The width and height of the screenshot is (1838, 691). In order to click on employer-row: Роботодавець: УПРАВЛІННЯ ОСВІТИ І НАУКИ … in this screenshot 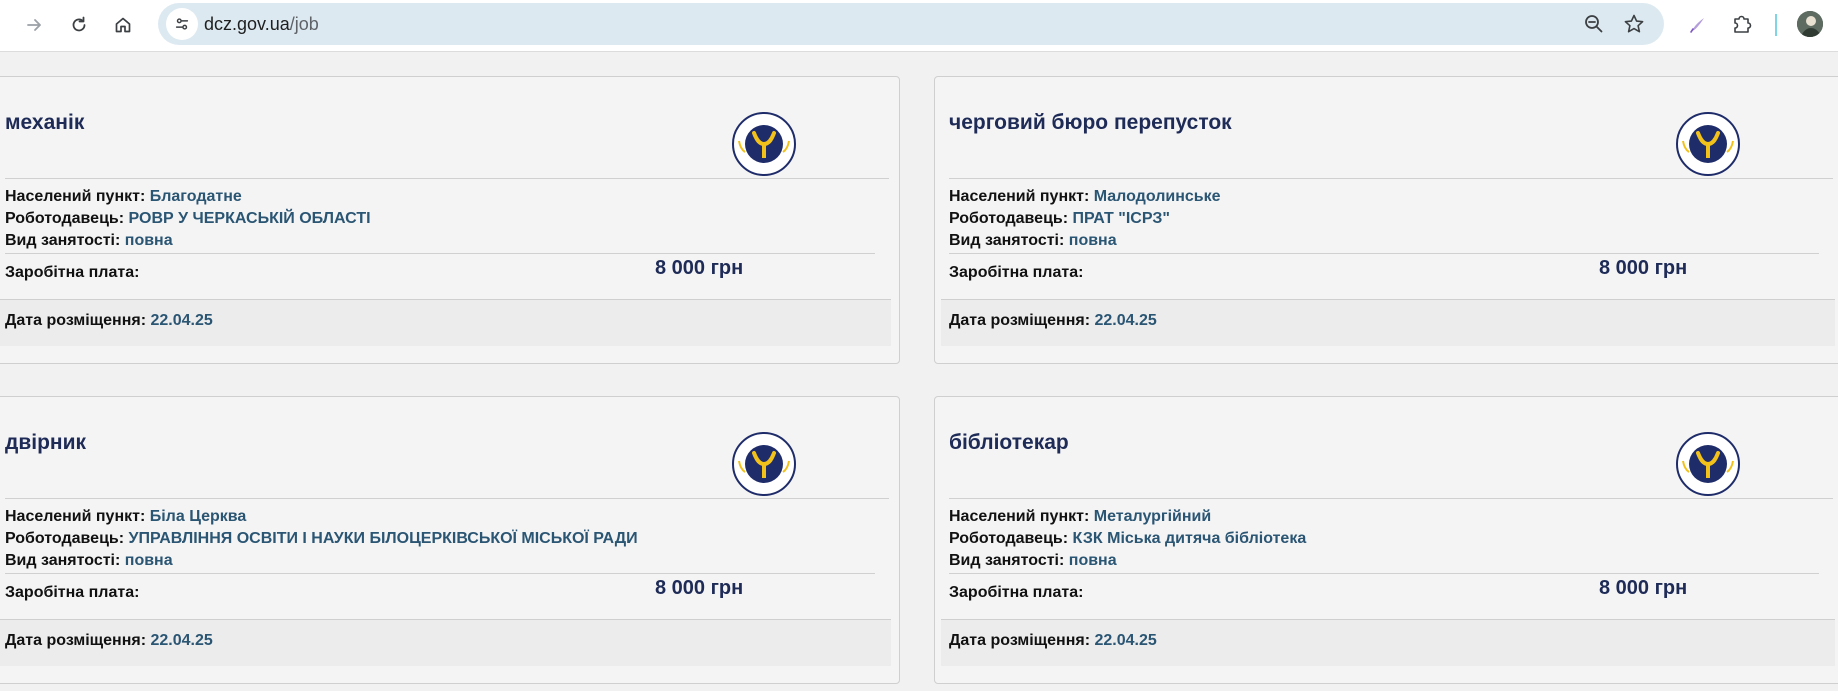, I will do `click(321, 539)`.